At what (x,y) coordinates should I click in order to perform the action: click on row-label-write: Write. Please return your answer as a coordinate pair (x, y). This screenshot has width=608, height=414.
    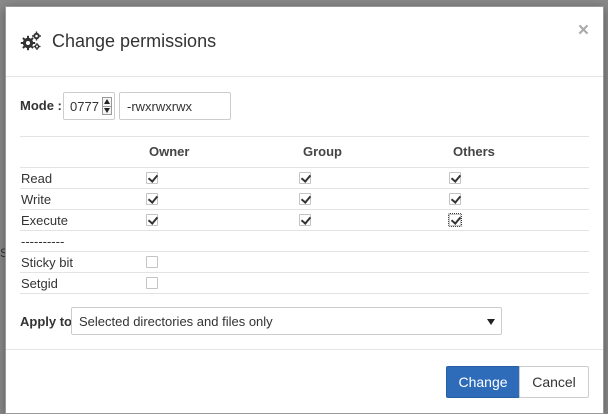
    Looking at the image, I should click on (36, 199).